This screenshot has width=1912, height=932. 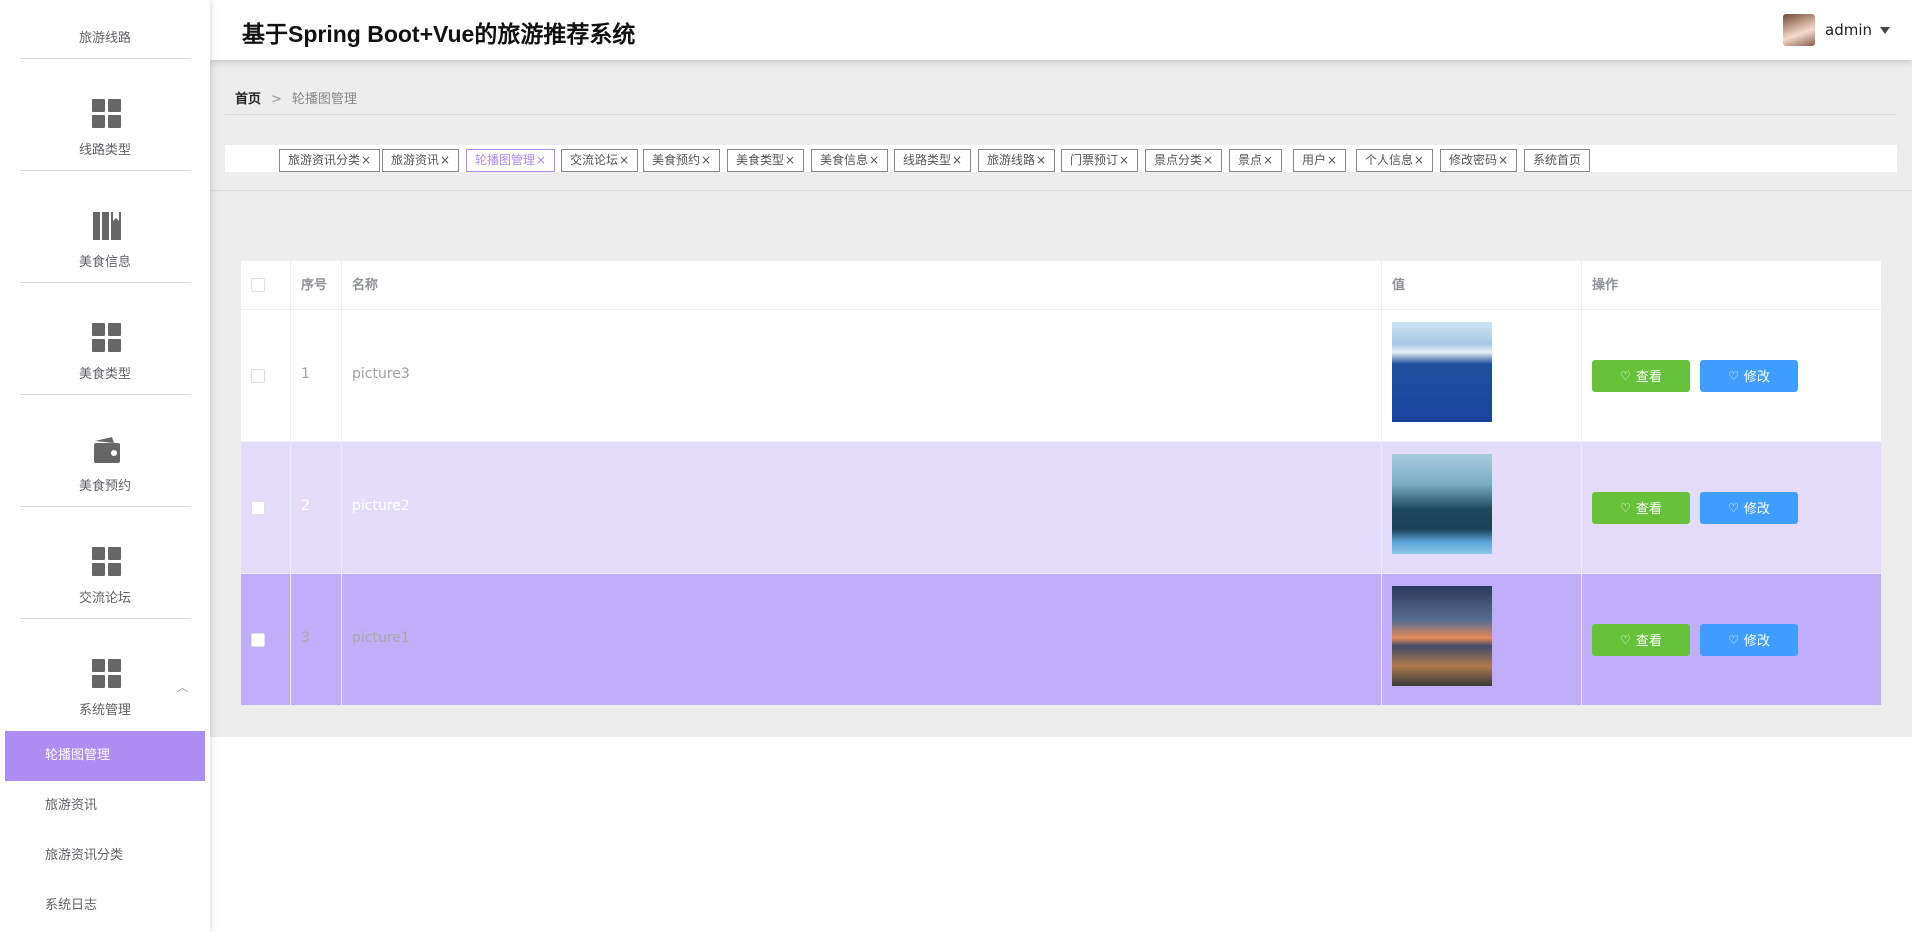 What do you see at coordinates (305, 638) in the screenshot?
I see `row-index: 3` at bounding box center [305, 638].